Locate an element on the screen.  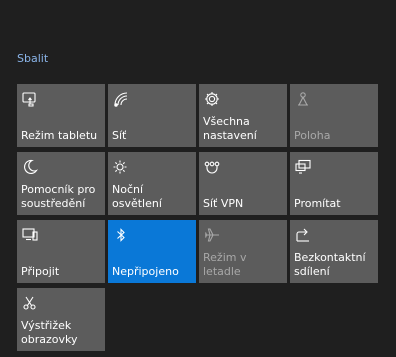
collapse-link: Sbalit is located at coordinates (32, 58).